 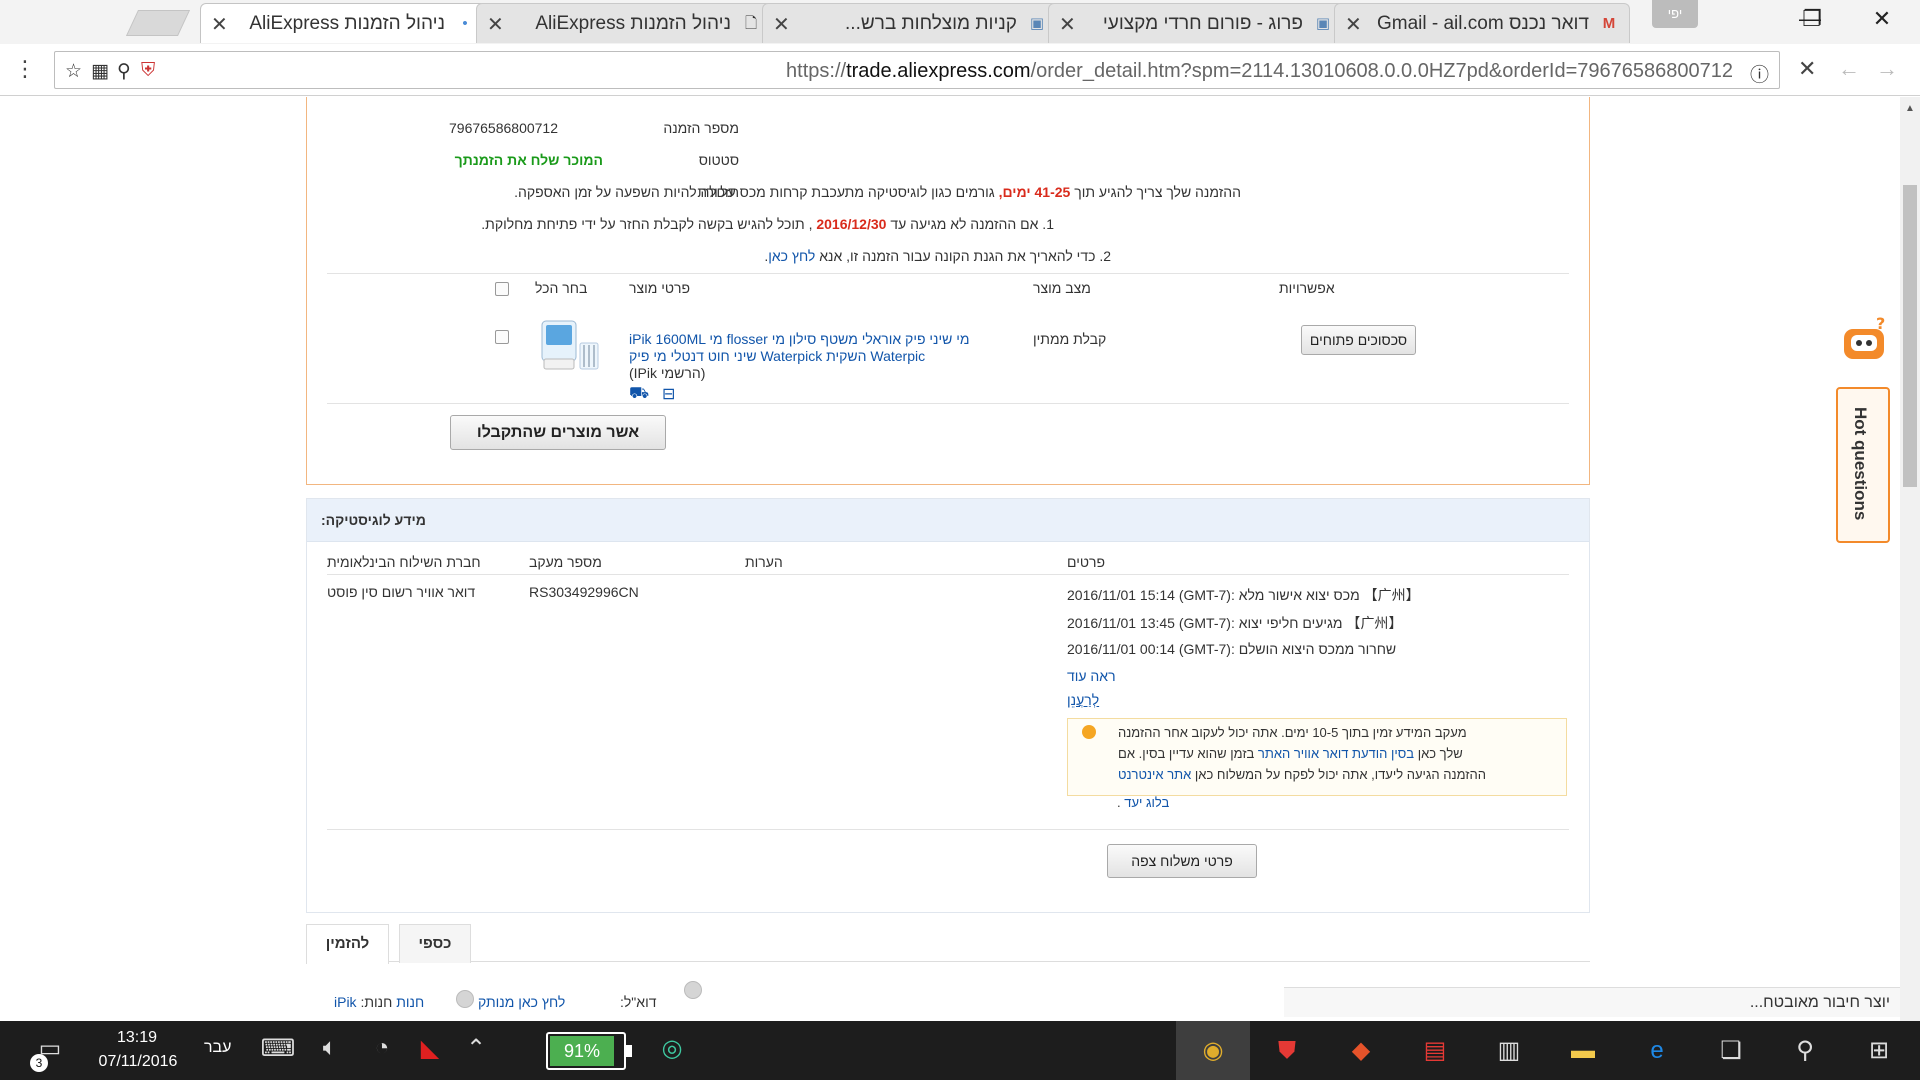 I want to click on product-checkbox, so click(x=502, y=337).